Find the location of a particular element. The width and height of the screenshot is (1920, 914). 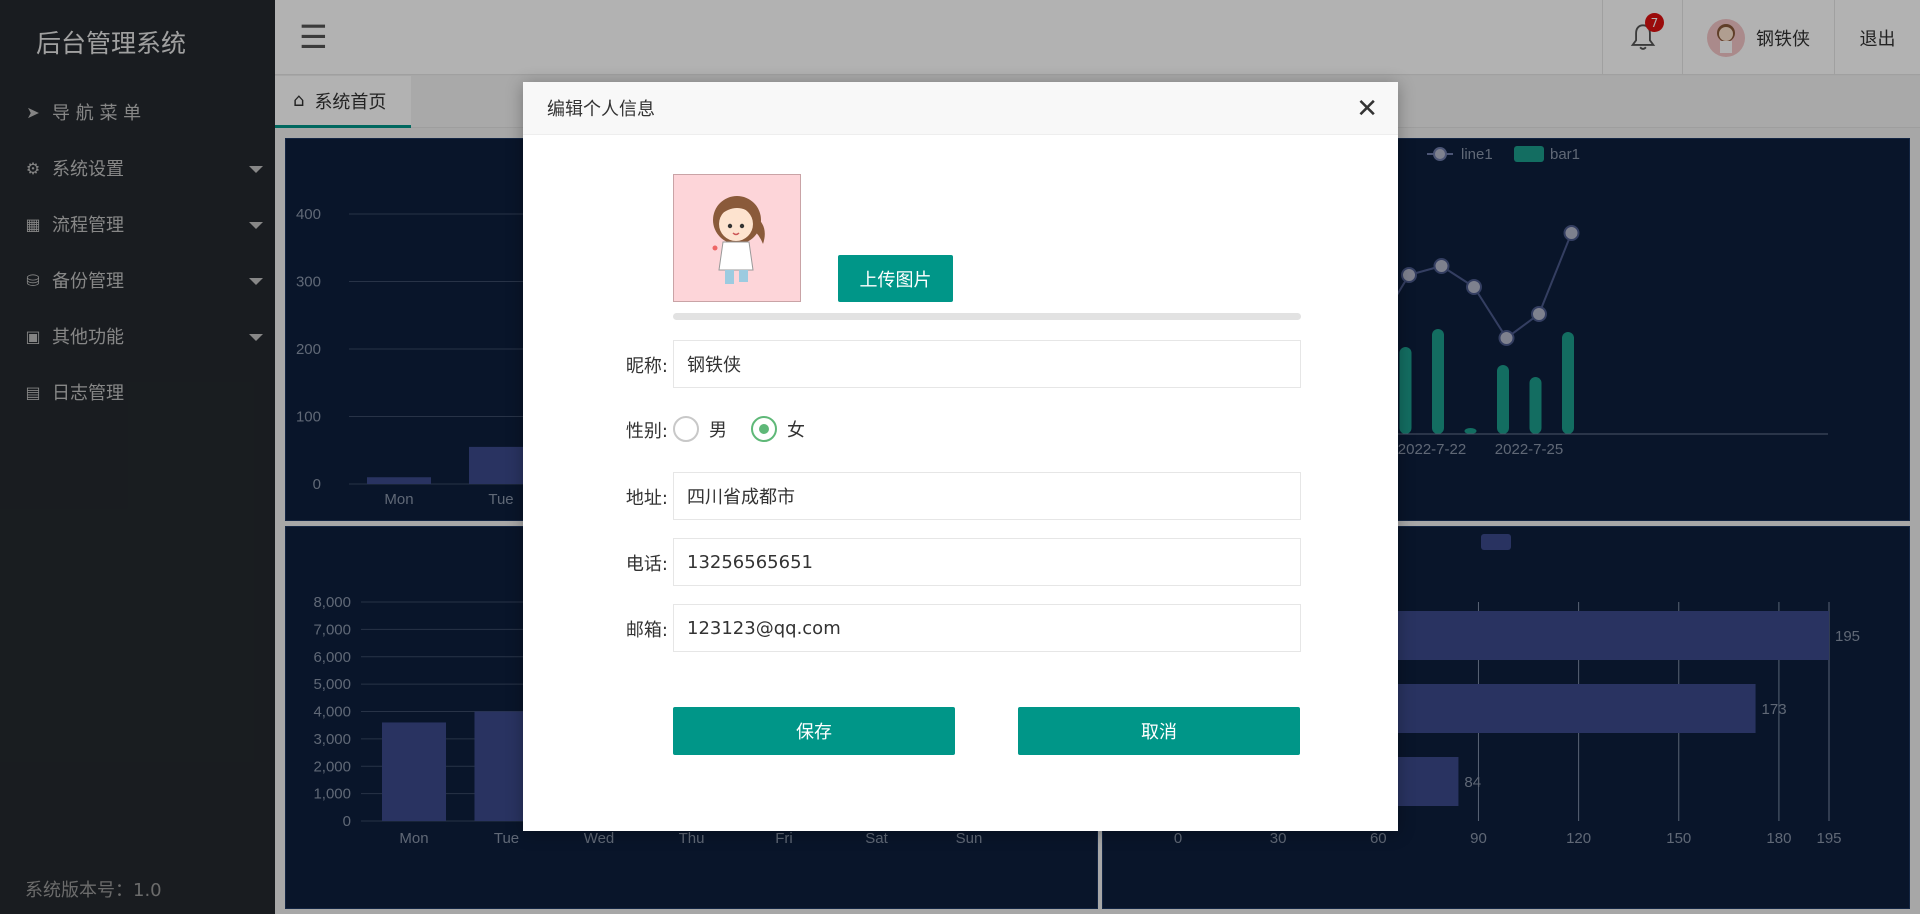

phone-label: 电话: is located at coordinates (646, 564).